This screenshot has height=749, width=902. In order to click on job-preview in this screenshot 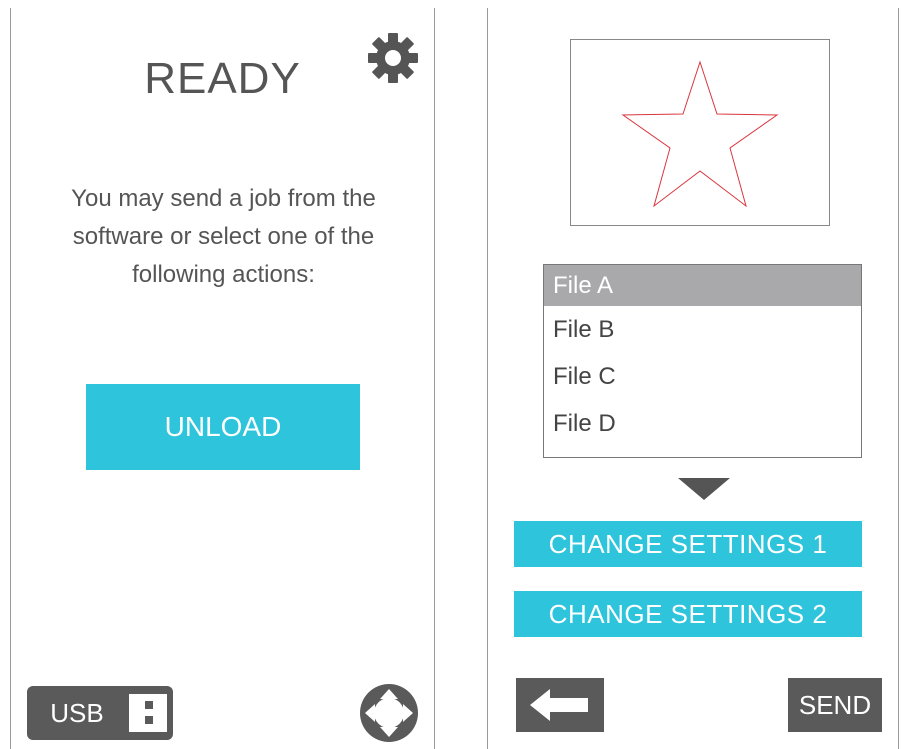, I will do `click(700, 132)`.